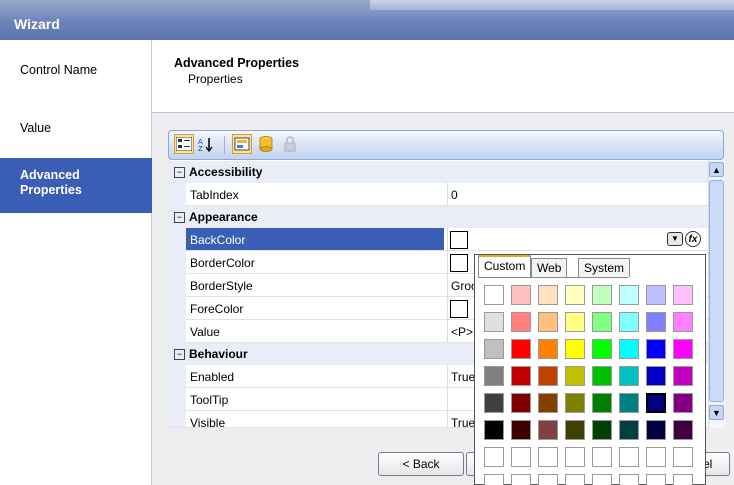 This screenshot has width=734, height=485. What do you see at coordinates (454, 195) in the screenshot?
I see `property-value: 0` at bounding box center [454, 195].